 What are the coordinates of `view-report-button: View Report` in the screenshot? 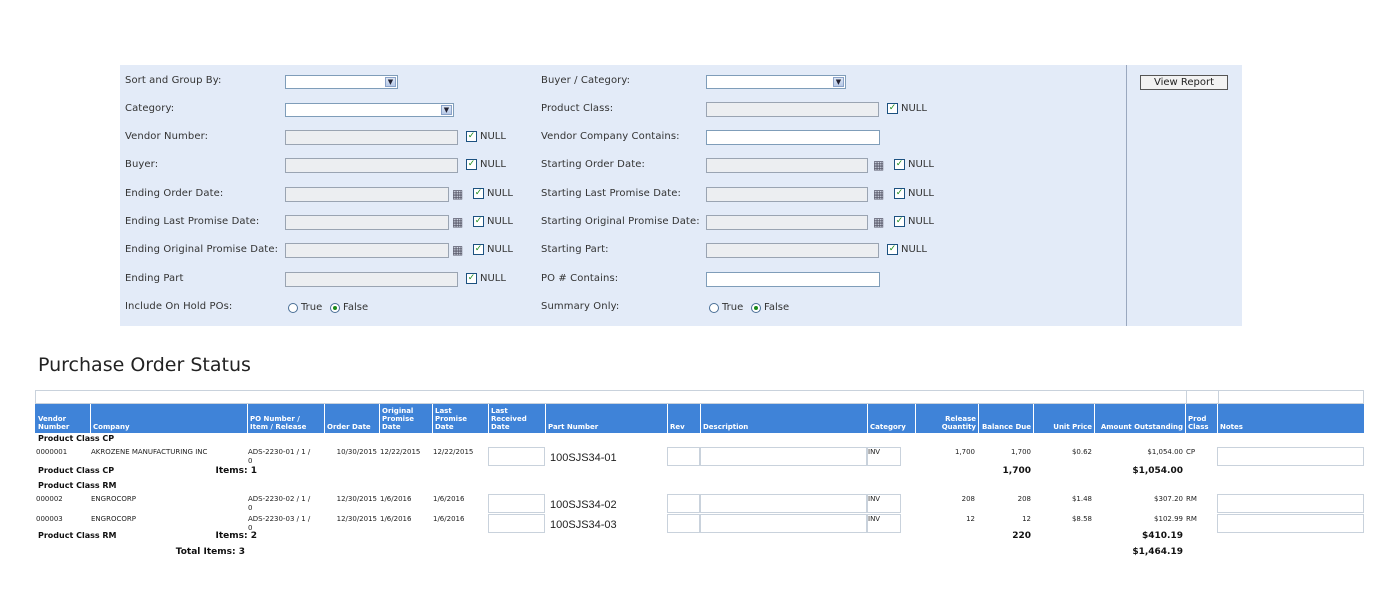 It's located at (1184, 82).